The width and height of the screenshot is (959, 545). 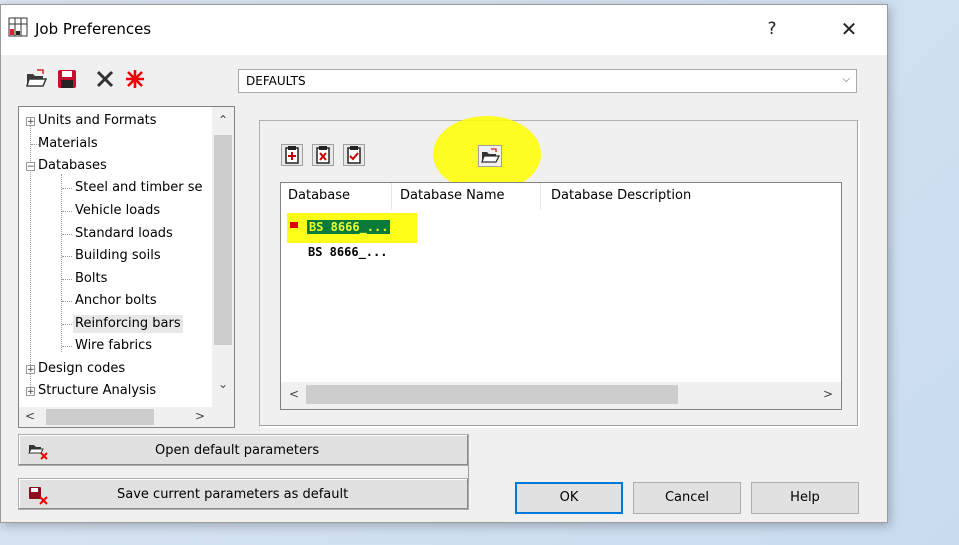 What do you see at coordinates (233, 494) in the screenshot?
I see `save-default-label: Save current parameters as default` at bounding box center [233, 494].